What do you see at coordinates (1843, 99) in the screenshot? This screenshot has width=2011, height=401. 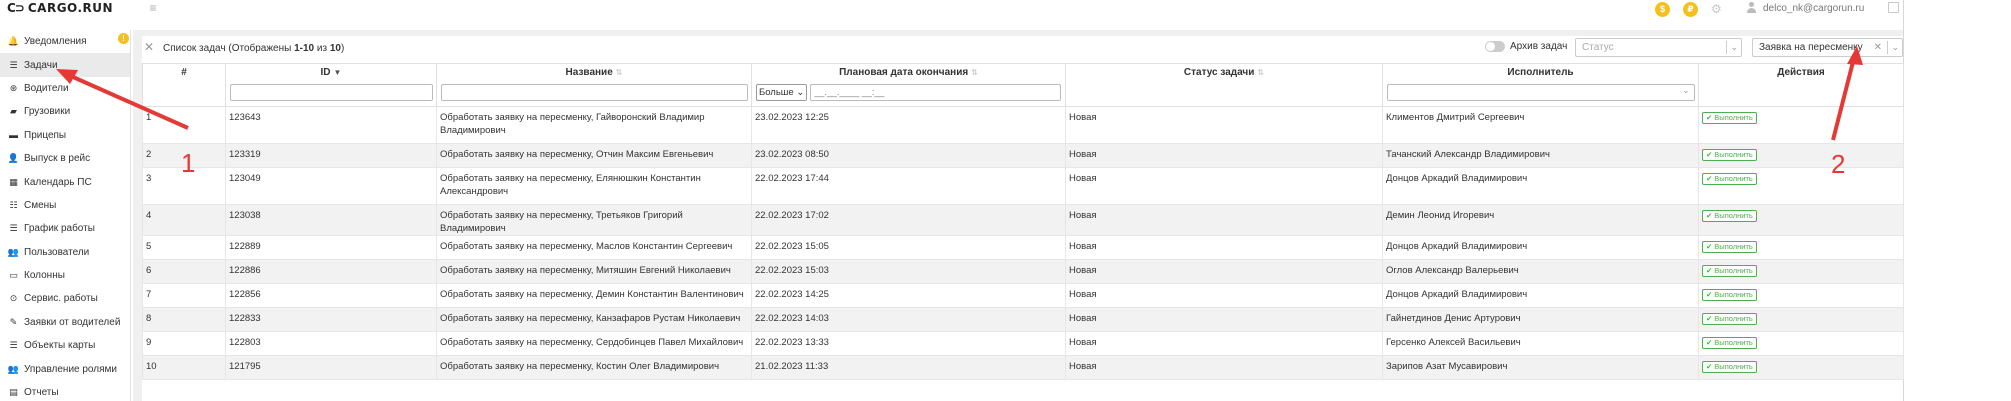 I see `arrow-2-line` at bounding box center [1843, 99].